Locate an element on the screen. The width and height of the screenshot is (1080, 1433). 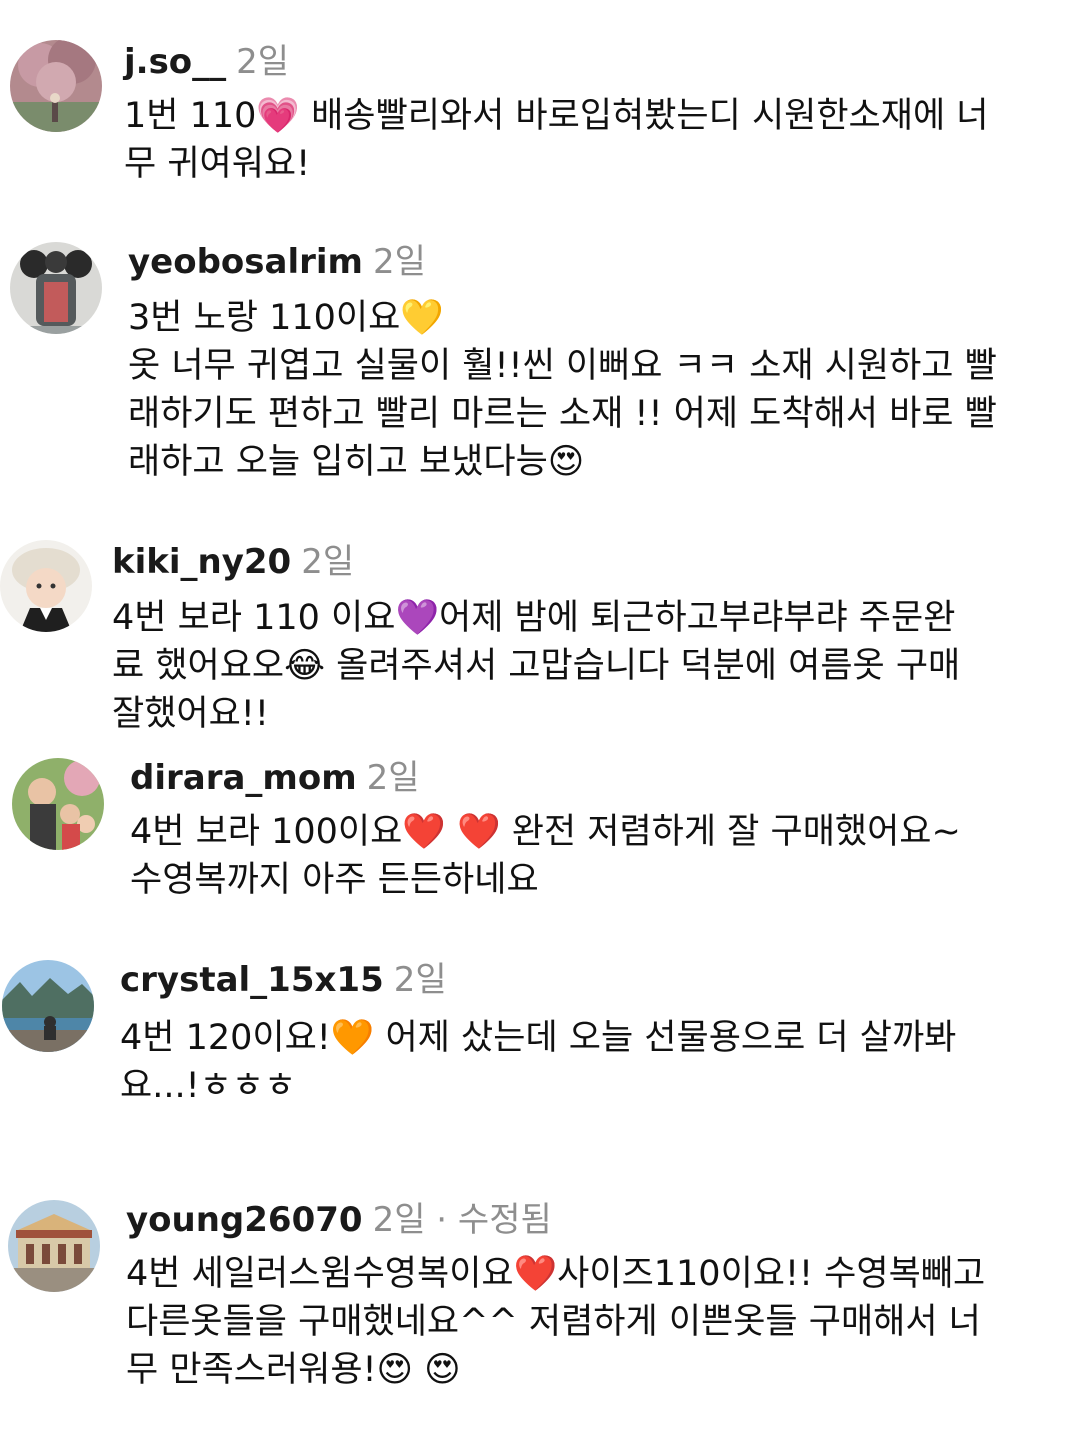
avatar-photo-cherry-blossom is located at coordinates (56, 86).